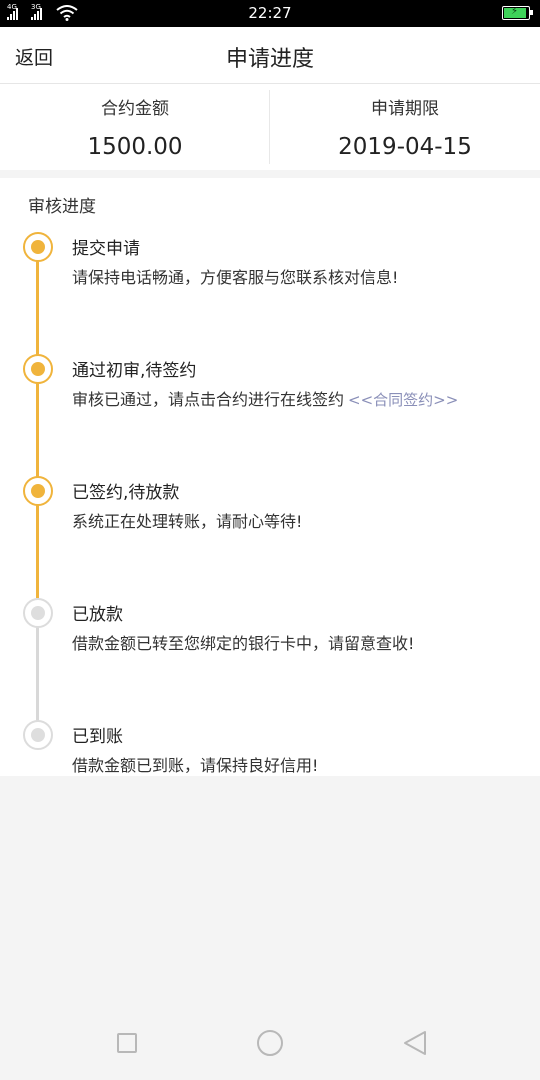 This screenshot has width=540, height=1080. What do you see at coordinates (405, 127) in the screenshot?
I see `date-column: 申请期限 2019-04-15` at bounding box center [405, 127].